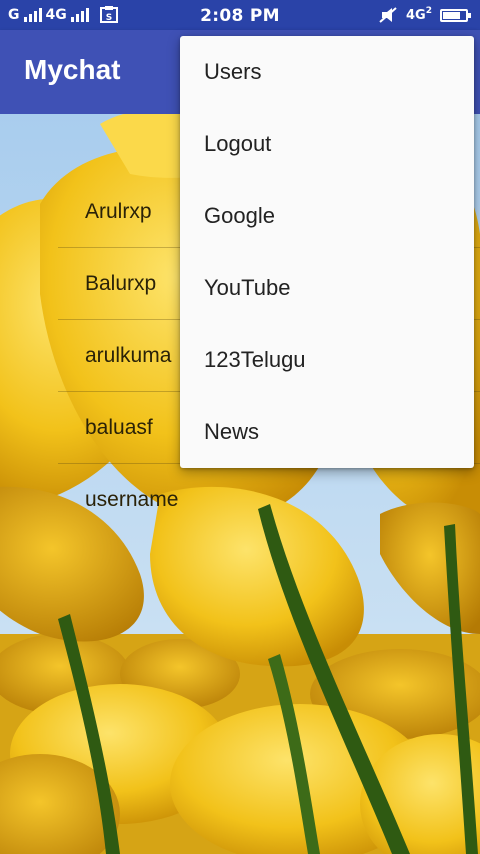 The height and width of the screenshot is (854, 480). What do you see at coordinates (118, 211) in the screenshot?
I see `user-name: Arulrxp` at bounding box center [118, 211].